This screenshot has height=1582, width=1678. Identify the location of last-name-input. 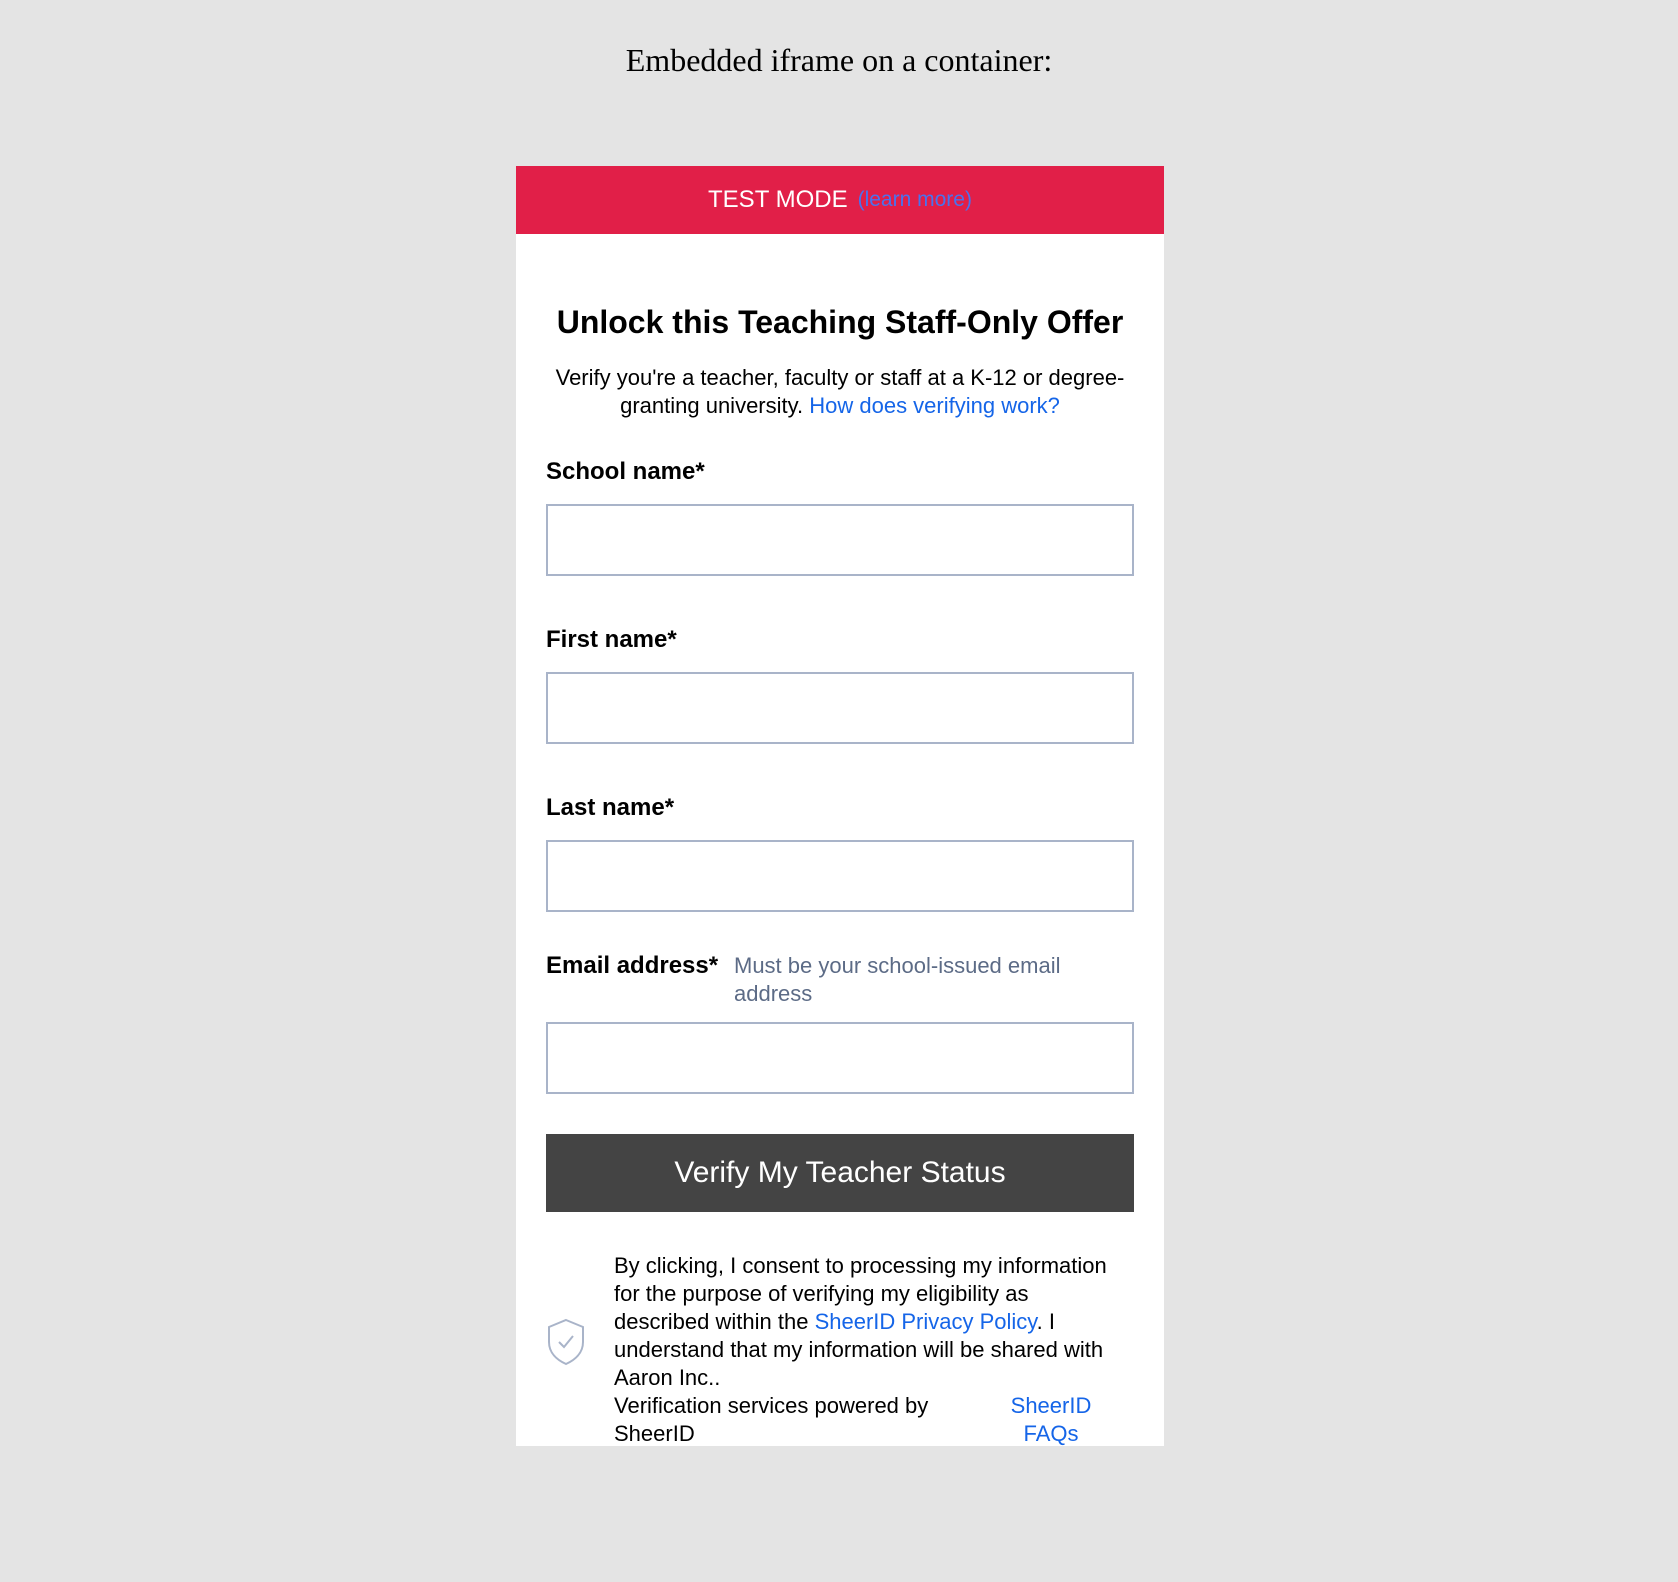
(840, 876).